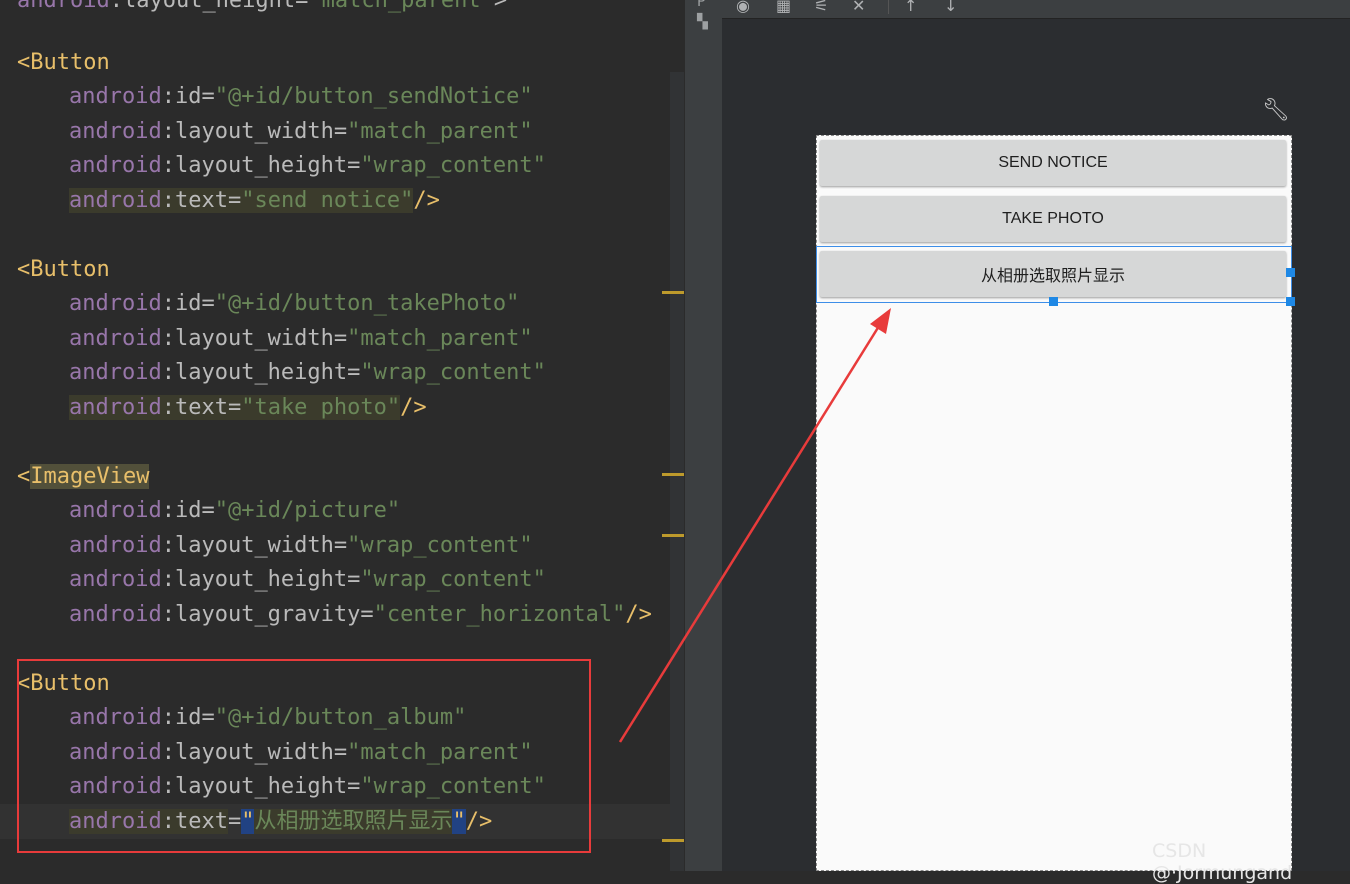 This screenshot has height=884, width=1350. What do you see at coordinates (373, 96) in the screenshot?
I see `code-token: "@+id/button_sendNotice"` at bounding box center [373, 96].